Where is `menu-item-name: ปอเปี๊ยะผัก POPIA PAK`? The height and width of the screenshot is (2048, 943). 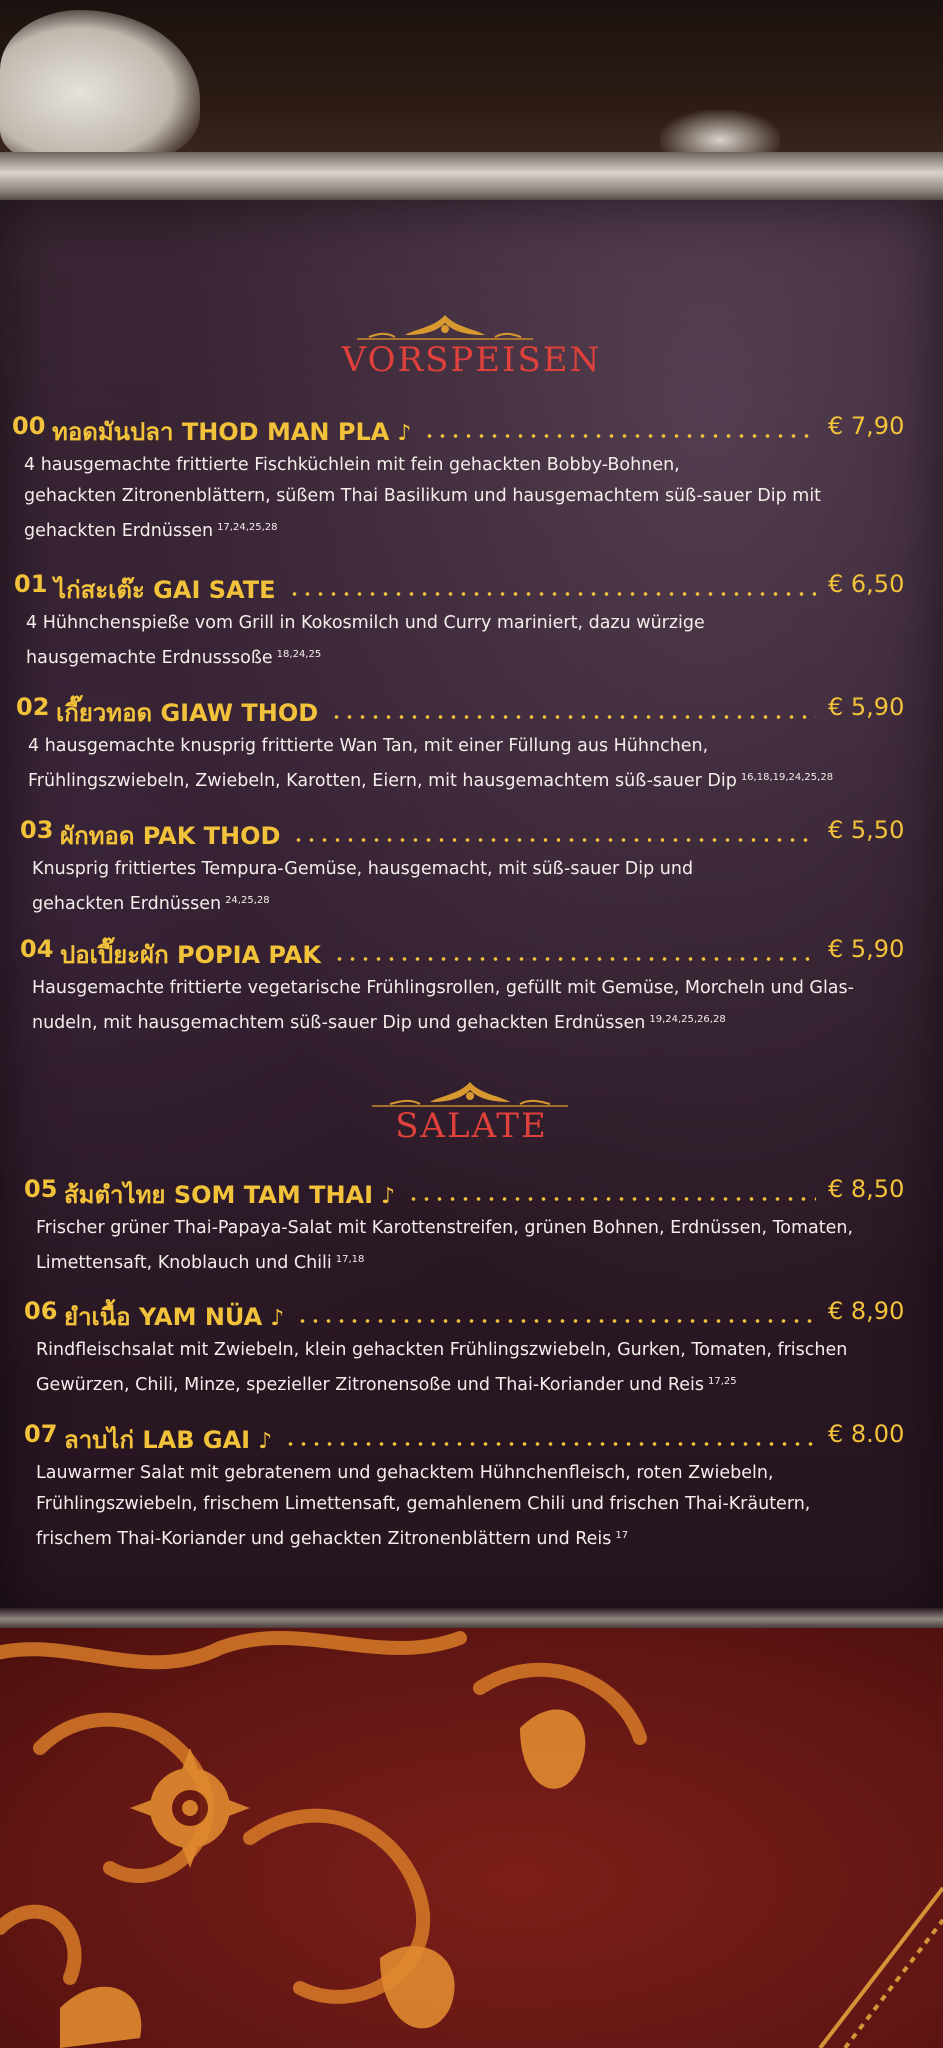
menu-item-name: ปอเปี๊ยะผัก POPIA PAK is located at coordinates (190, 954).